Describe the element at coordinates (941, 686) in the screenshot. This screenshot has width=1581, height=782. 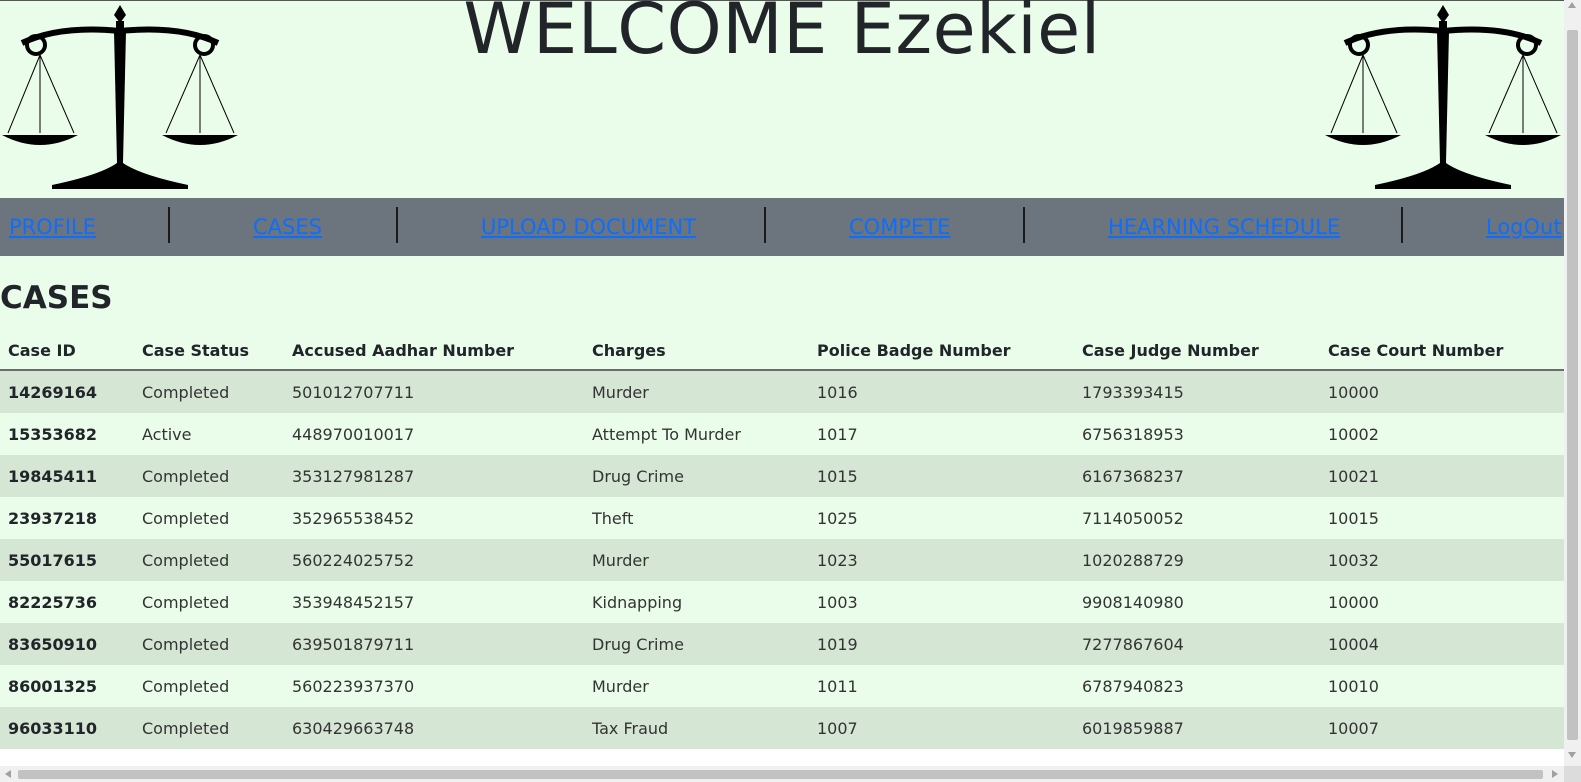
I see `cell-badge: 1011` at that location.